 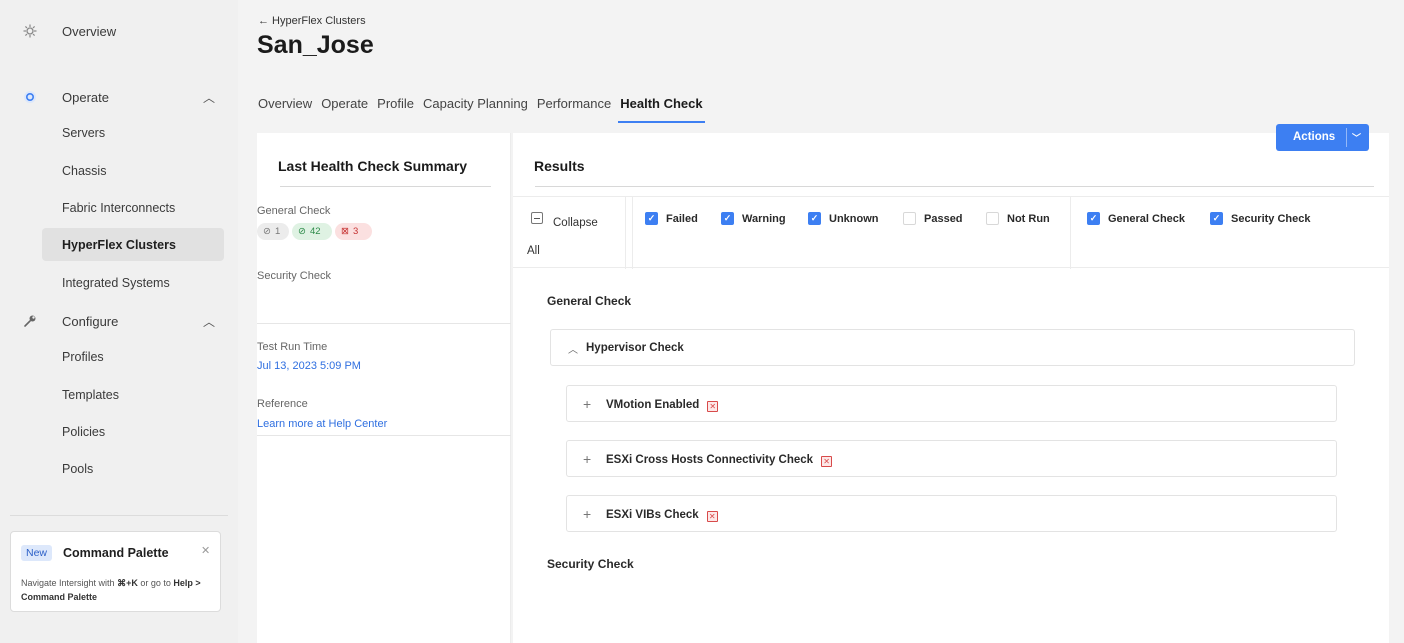 I want to click on nav-operate-label: Operate, so click(x=85, y=97).